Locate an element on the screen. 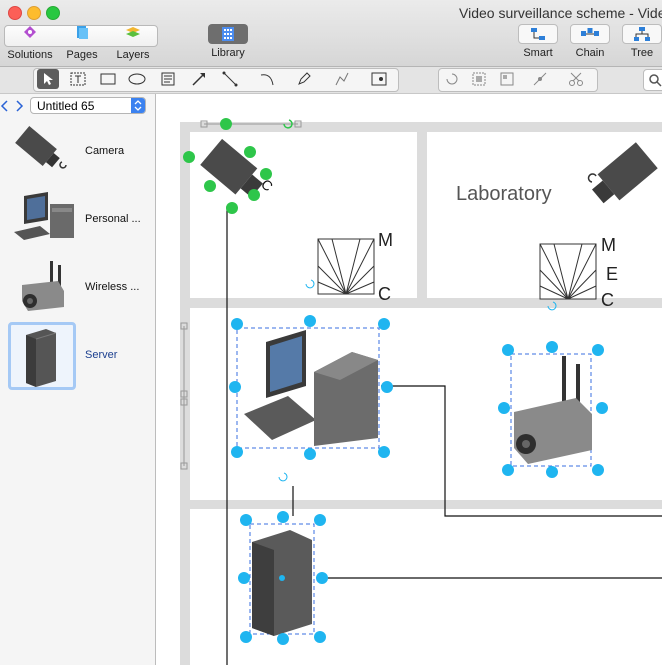 Image resolution: width=662 pixels, height=665 pixels. arc-tool-icon is located at coordinates (267, 79).